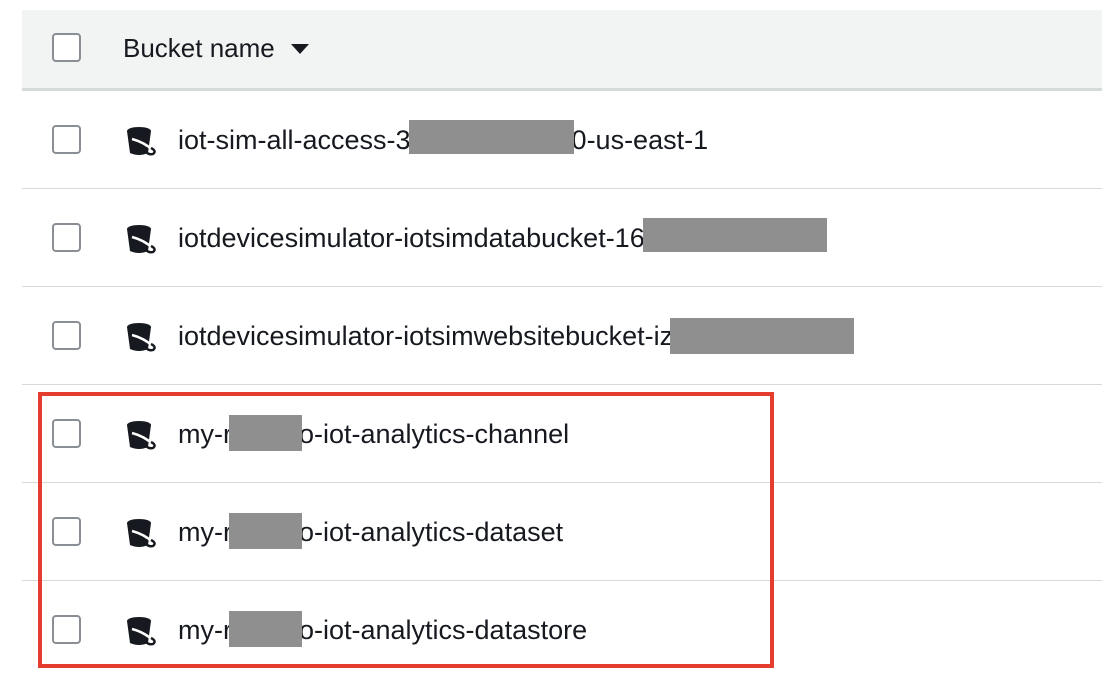 The height and width of the screenshot is (691, 1102). I want to click on bucket-name-link: iot-sim-all-access-3 0-us-east-1, so click(443, 138).